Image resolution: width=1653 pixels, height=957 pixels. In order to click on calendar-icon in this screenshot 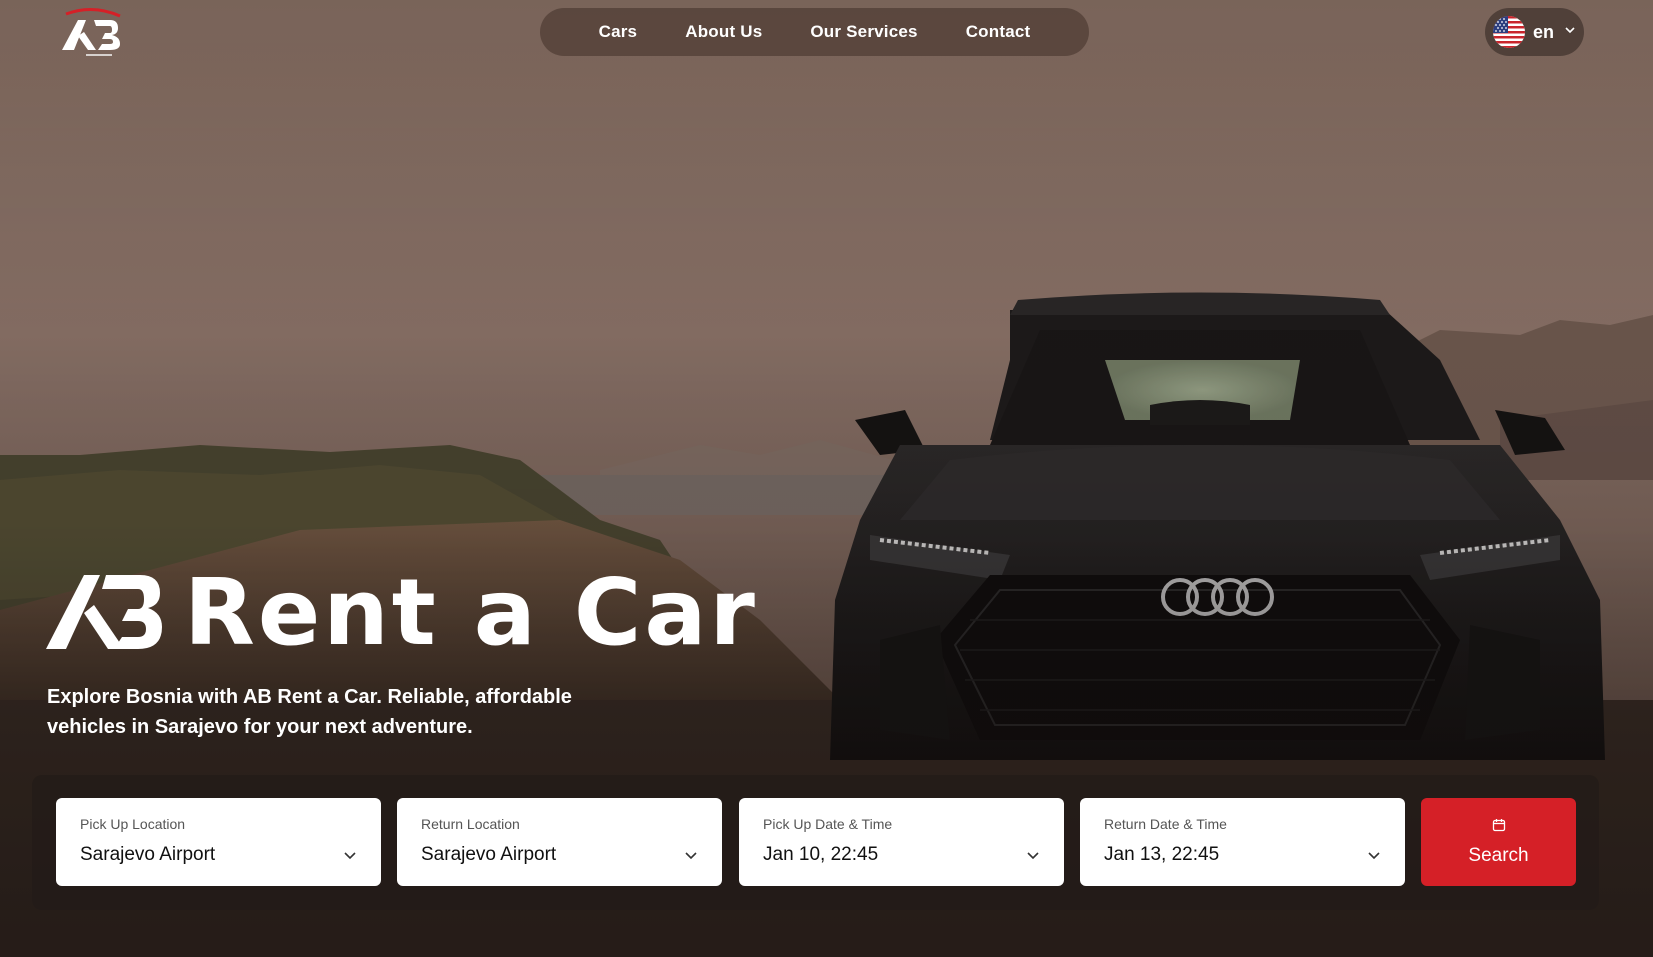, I will do `click(1499, 827)`.